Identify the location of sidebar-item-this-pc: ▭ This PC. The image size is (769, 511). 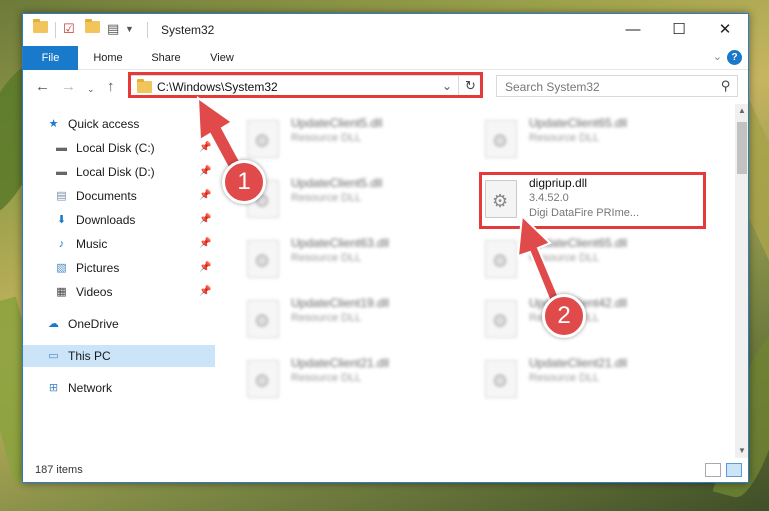
(119, 356).